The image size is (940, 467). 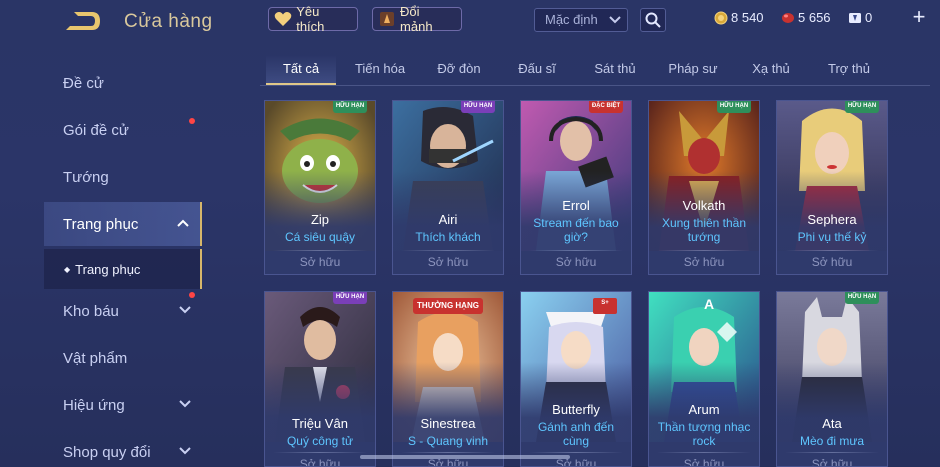 I want to click on tier-badge: A, so click(x=709, y=304).